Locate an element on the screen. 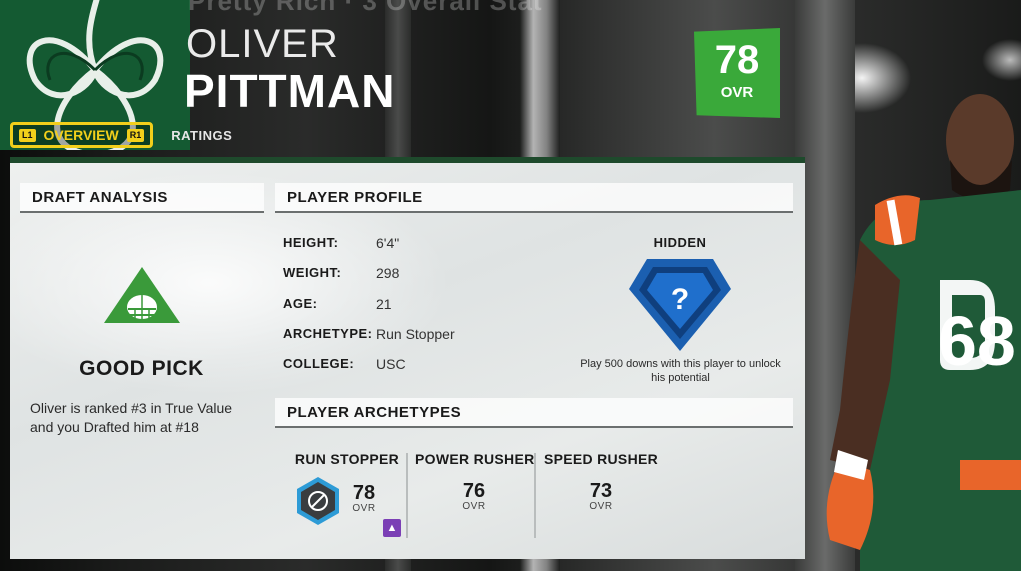  profile-row-weight: WEIGHT: 298 is located at coordinates (341, 273).